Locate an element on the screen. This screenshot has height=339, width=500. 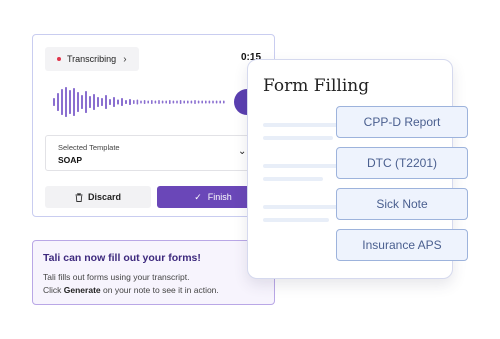
template-select: Selected Template SOAP ⌄ is located at coordinates (154, 153).